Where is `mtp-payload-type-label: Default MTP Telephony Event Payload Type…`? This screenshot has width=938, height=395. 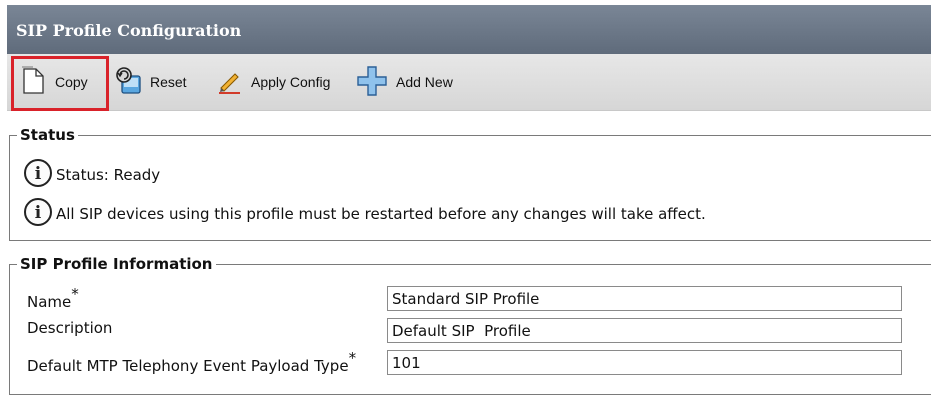 mtp-payload-type-label: Default MTP Telephony Event Payload Type… is located at coordinates (192, 362).